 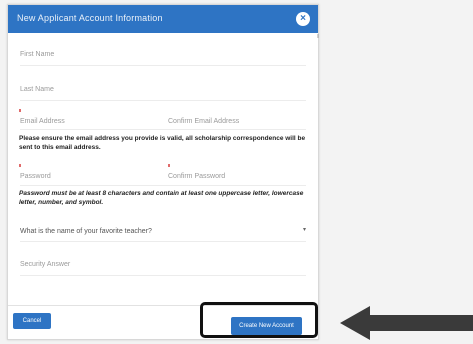 What do you see at coordinates (163, 185) in the screenshot?
I see `password-underline` at bounding box center [163, 185].